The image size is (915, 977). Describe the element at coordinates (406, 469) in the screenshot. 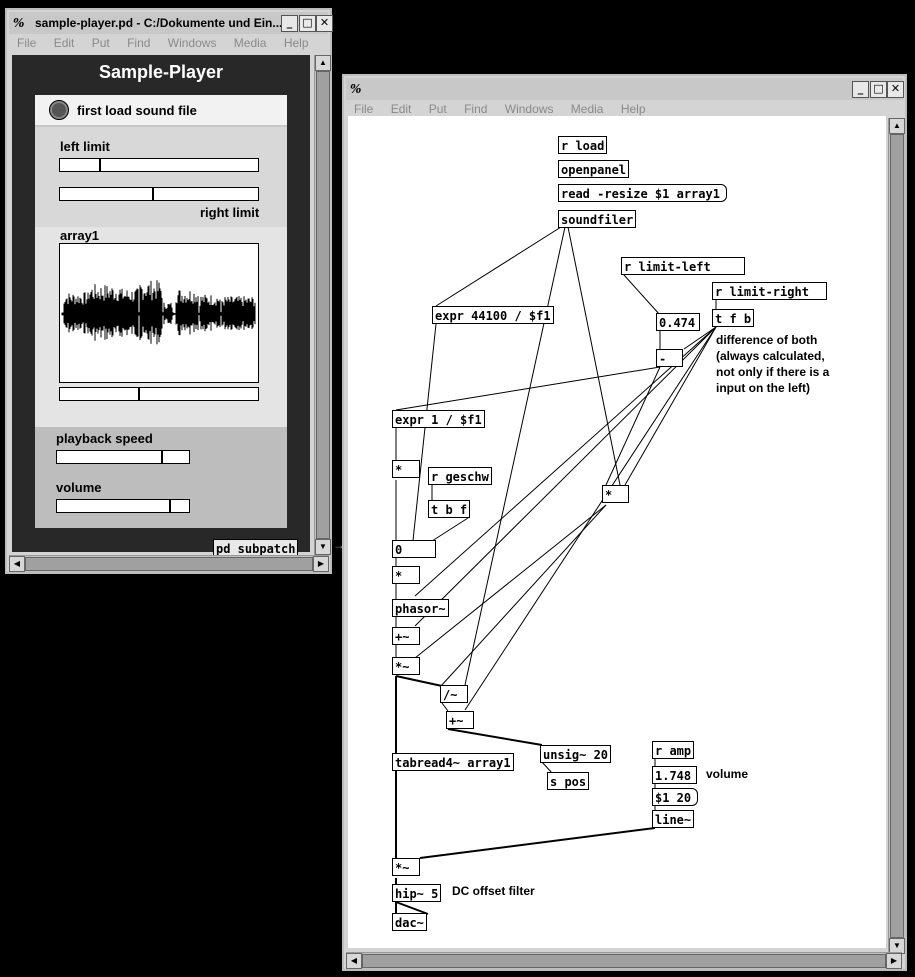

I see `multiply-object-1: *` at that location.